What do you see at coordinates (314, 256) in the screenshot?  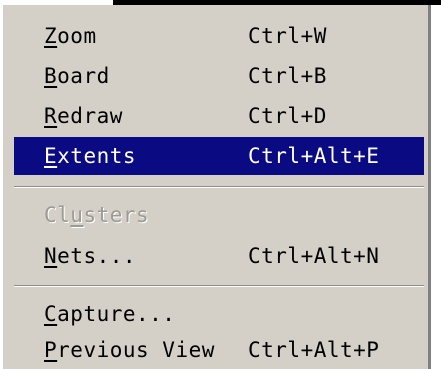 I see `menu-item-nets-shortcut: Ctrl+Alt+N` at bounding box center [314, 256].